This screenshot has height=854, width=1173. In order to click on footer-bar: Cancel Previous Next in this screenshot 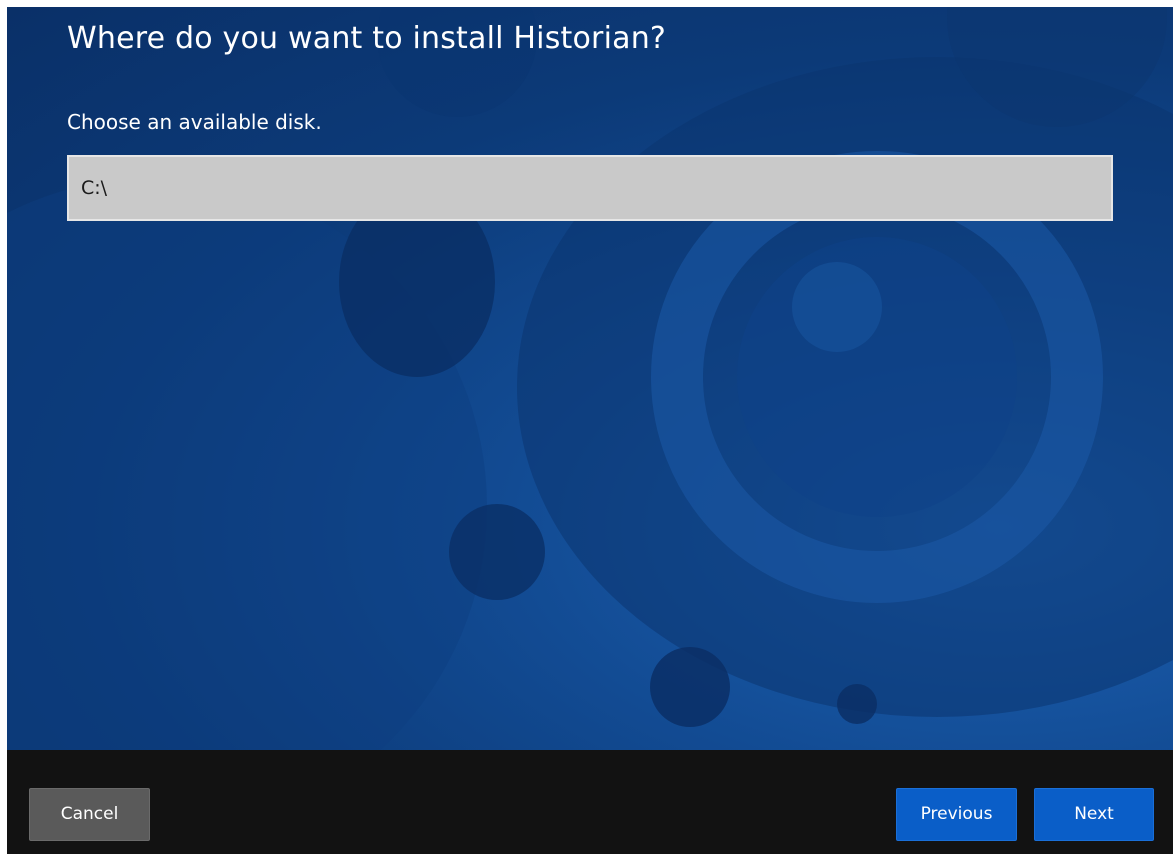, I will do `click(590, 802)`.